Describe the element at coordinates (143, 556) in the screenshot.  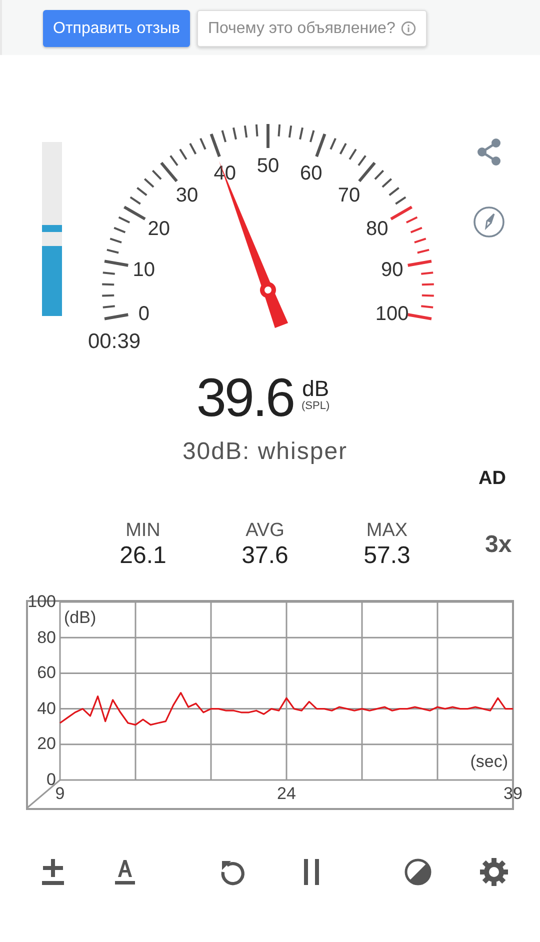
I see `stat-value: 26.1` at that location.